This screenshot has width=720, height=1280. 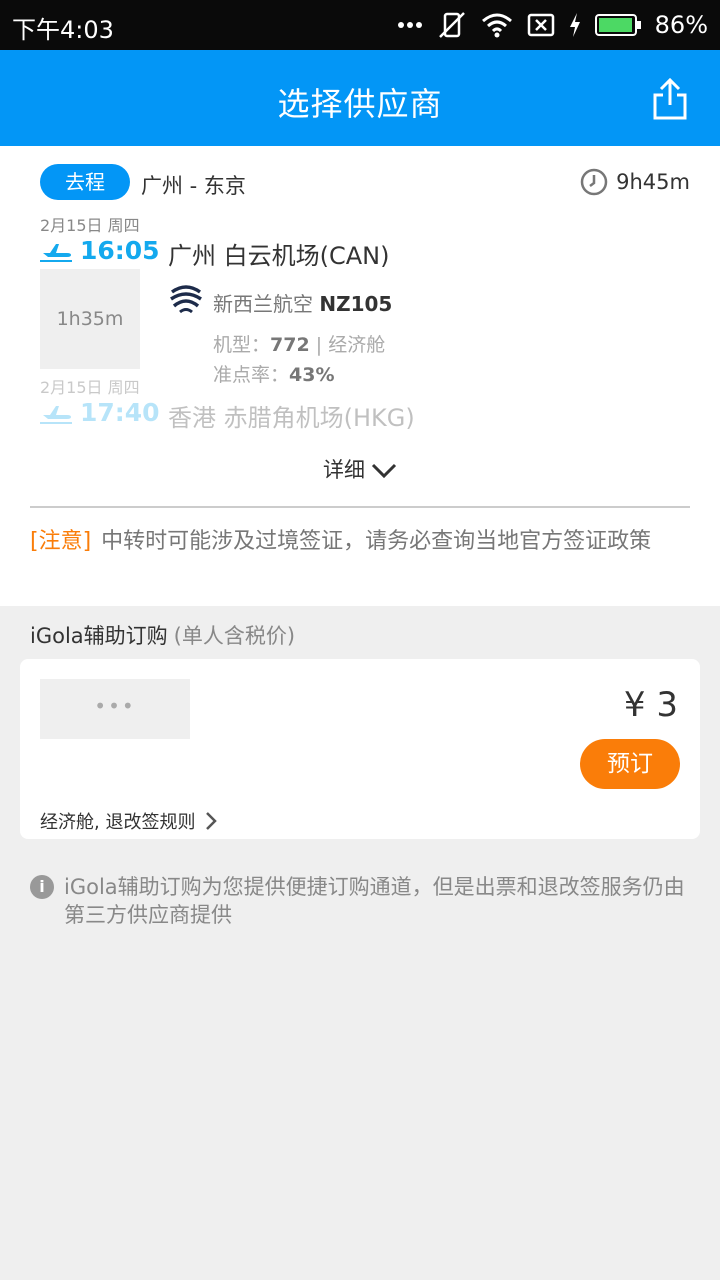 What do you see at coordinates (360, 749) in the screenshot?
I see `offer-card: ••• ¥ 3 预订 经济舱, 退改签规则` at bounding box center [360, 749].